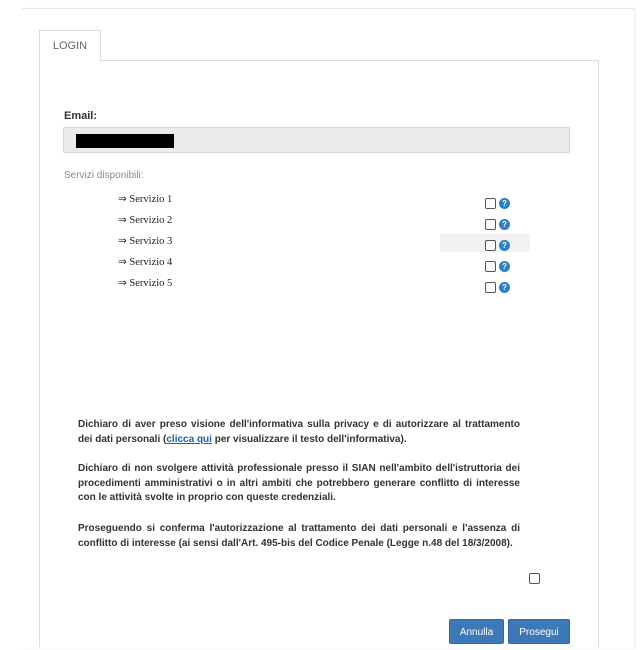 The image size is (640, 650). Describe the element at coordinates (476, 631) in the screenshot. I see `cancel-button: Annulla` at that location.